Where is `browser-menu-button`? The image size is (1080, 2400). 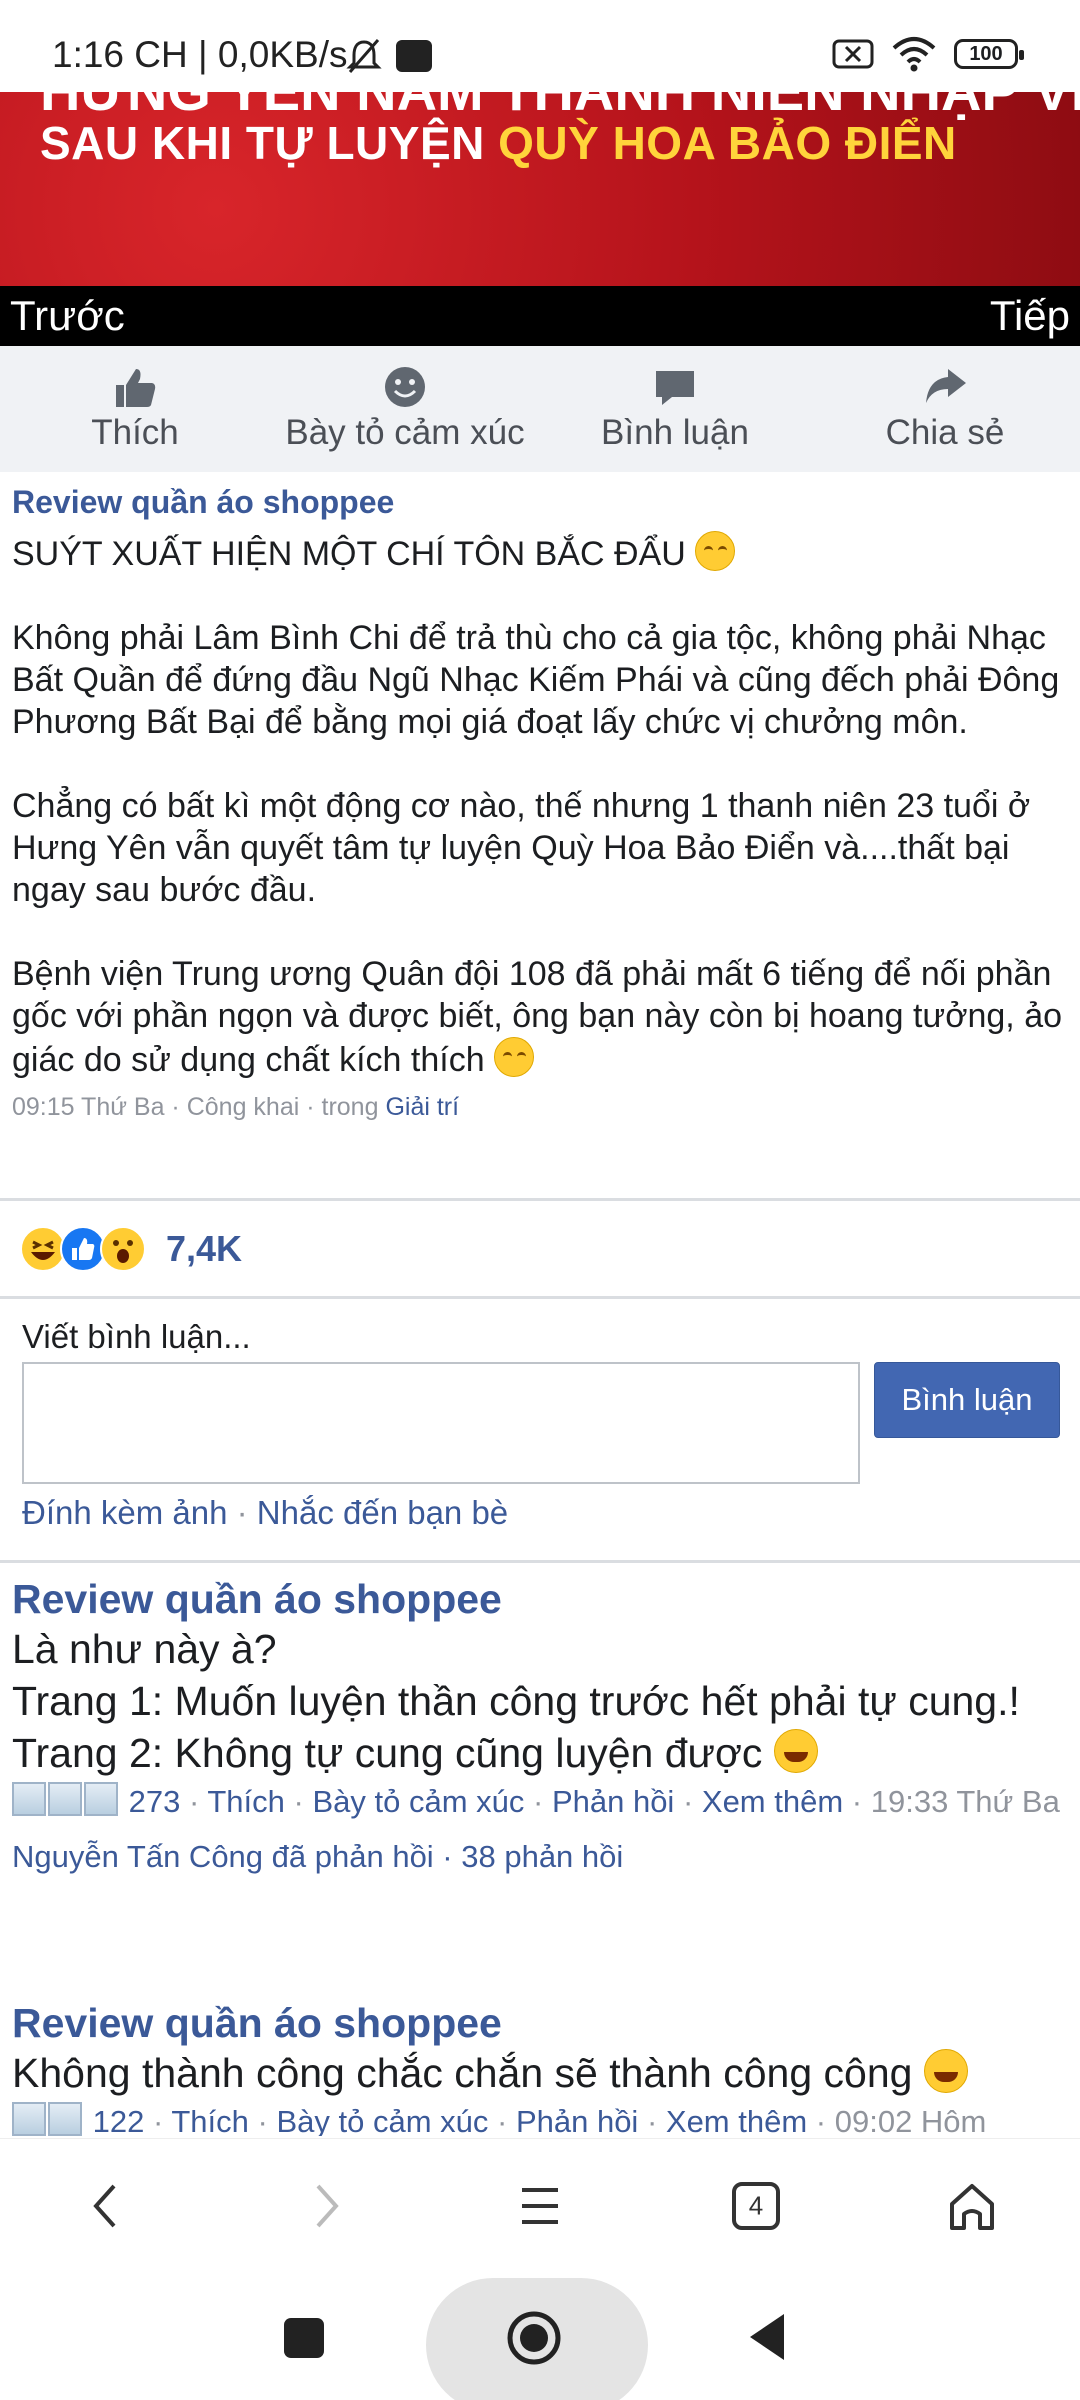
browser-menu-button is located at coordinates (540, 2205).